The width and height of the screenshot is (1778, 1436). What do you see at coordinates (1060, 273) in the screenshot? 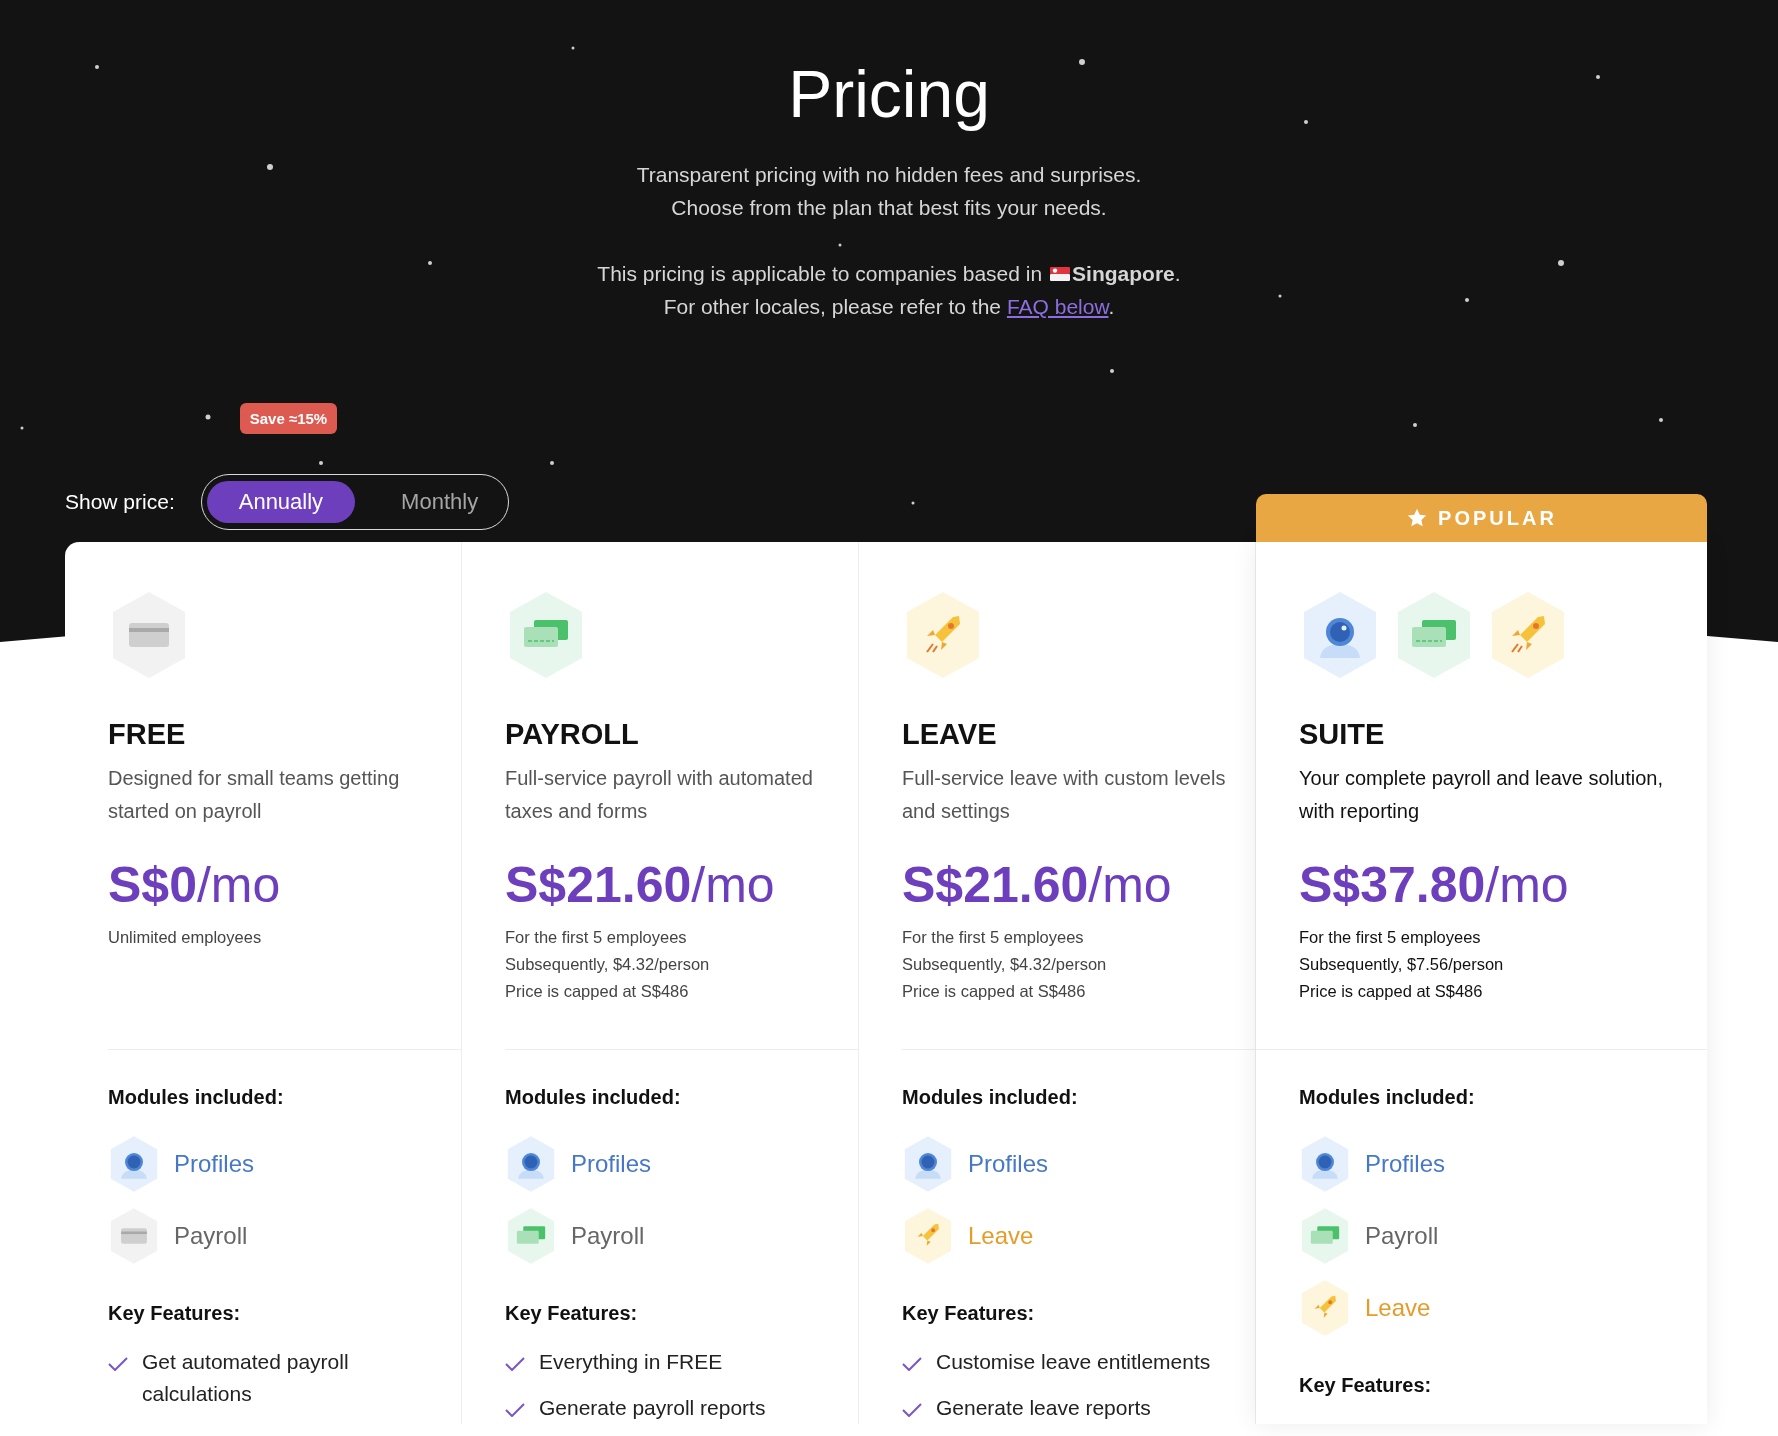
I see `flag-icon` at bounding box center [1060, 273].